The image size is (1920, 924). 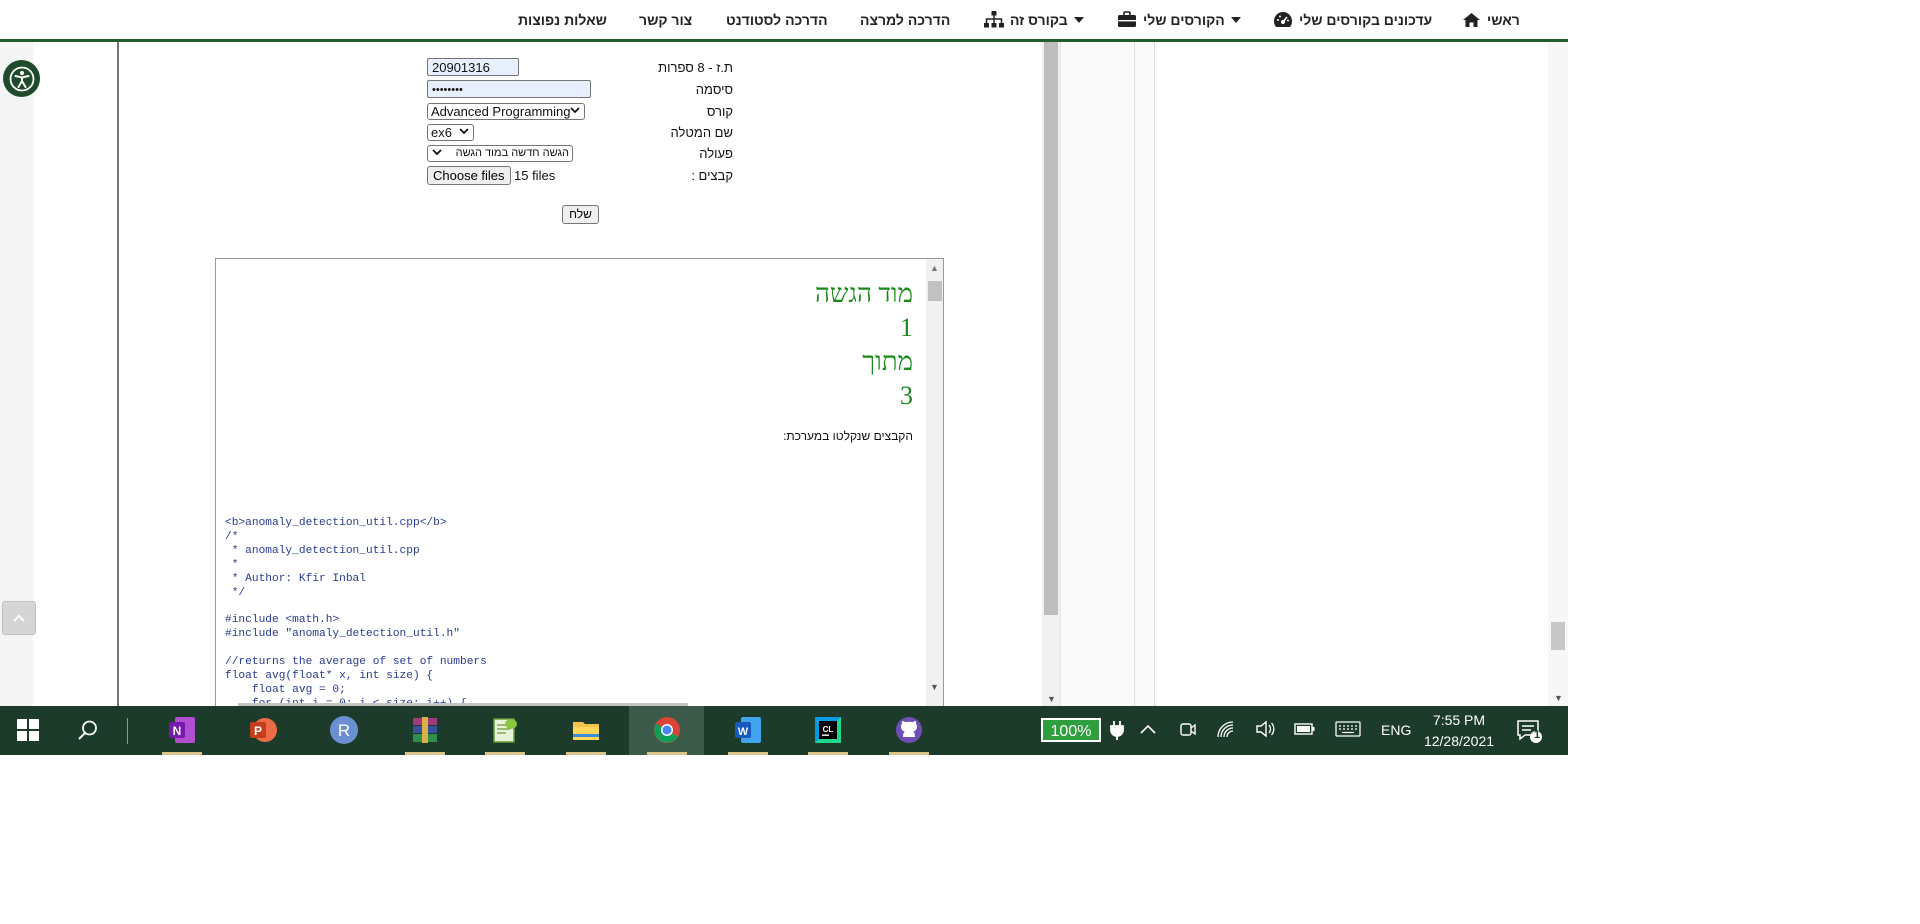 I want to click on battery-icon, so click(x=1305, y=730).